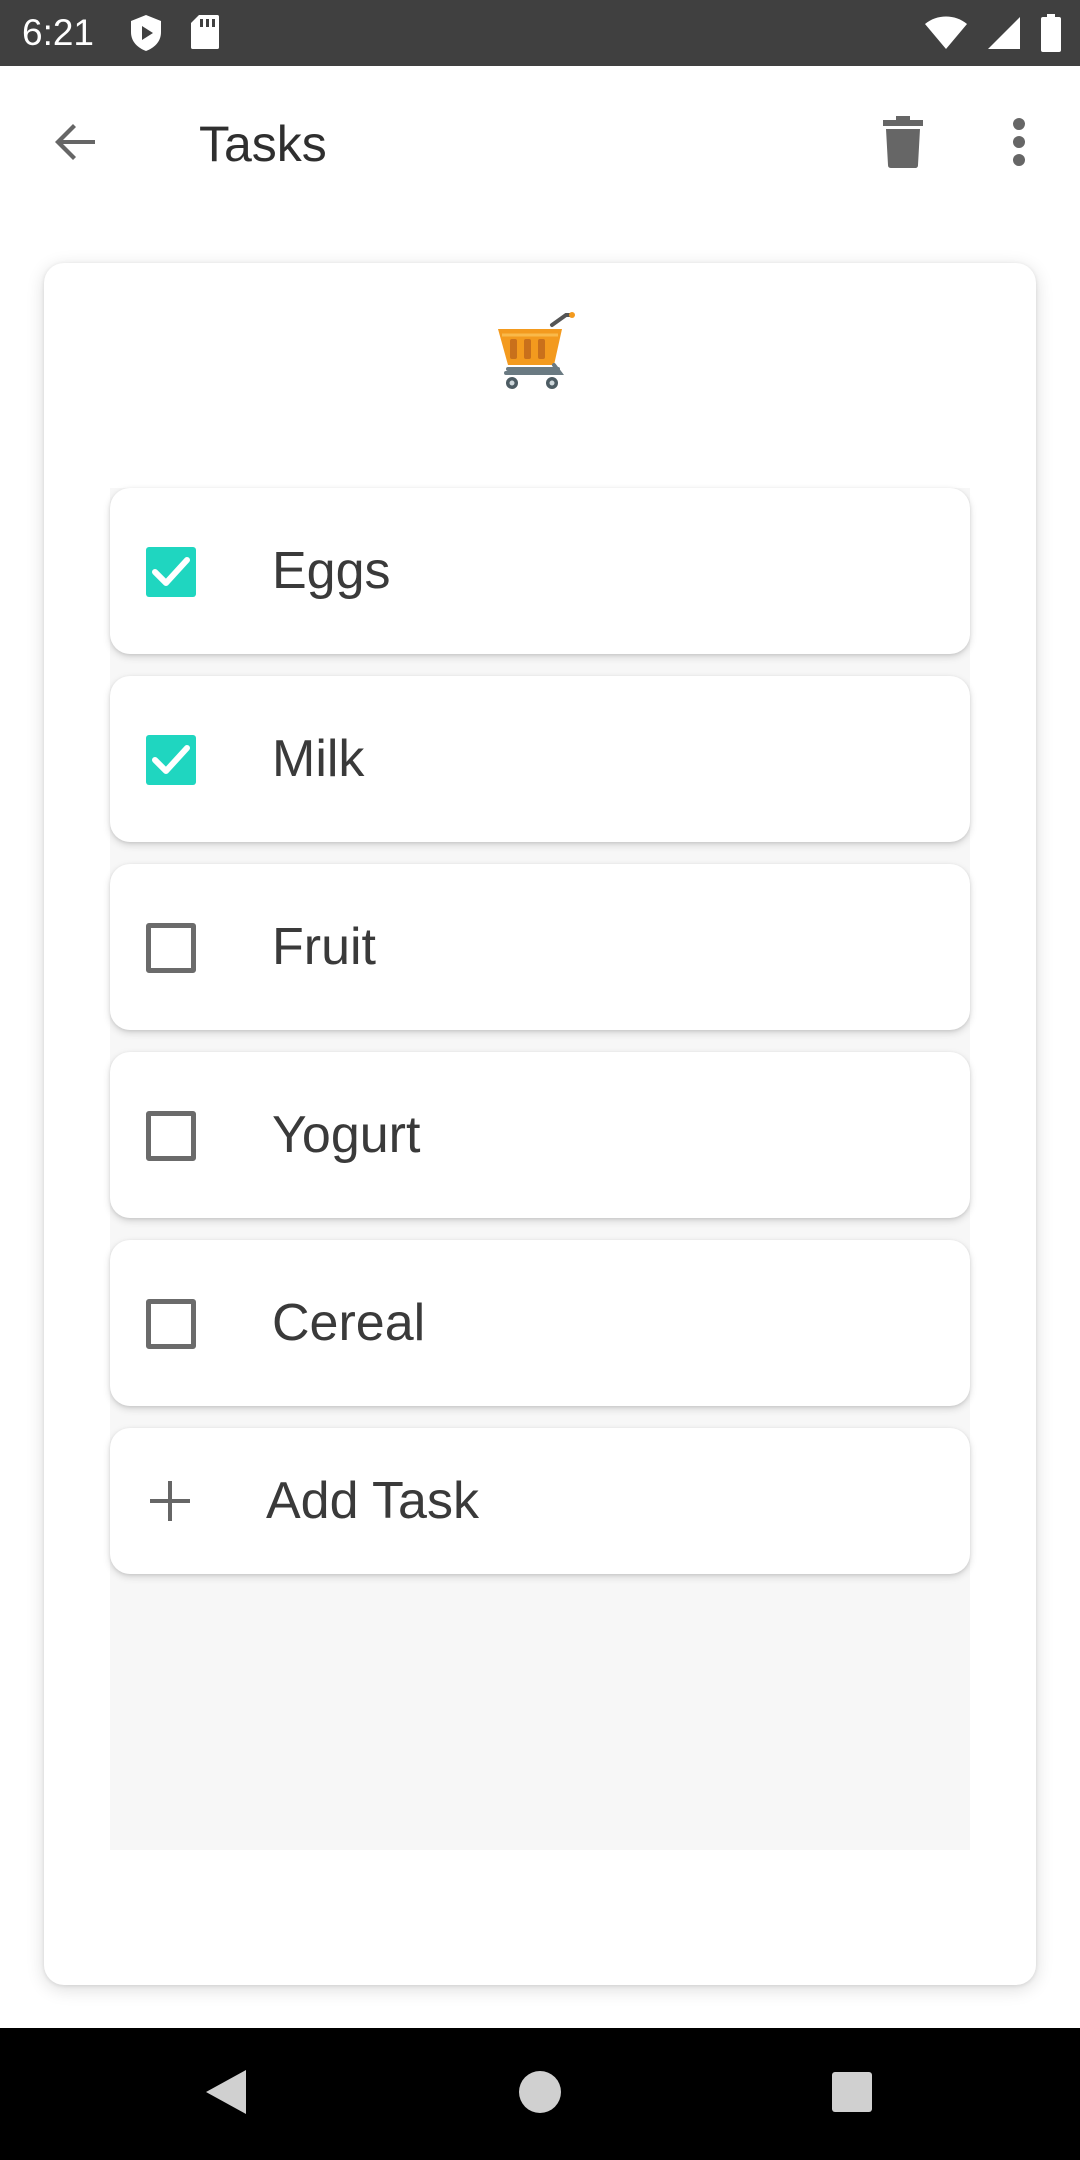 This screenshot has width=1080, height=2160. I want to click on delete-button, so click(903, 144).